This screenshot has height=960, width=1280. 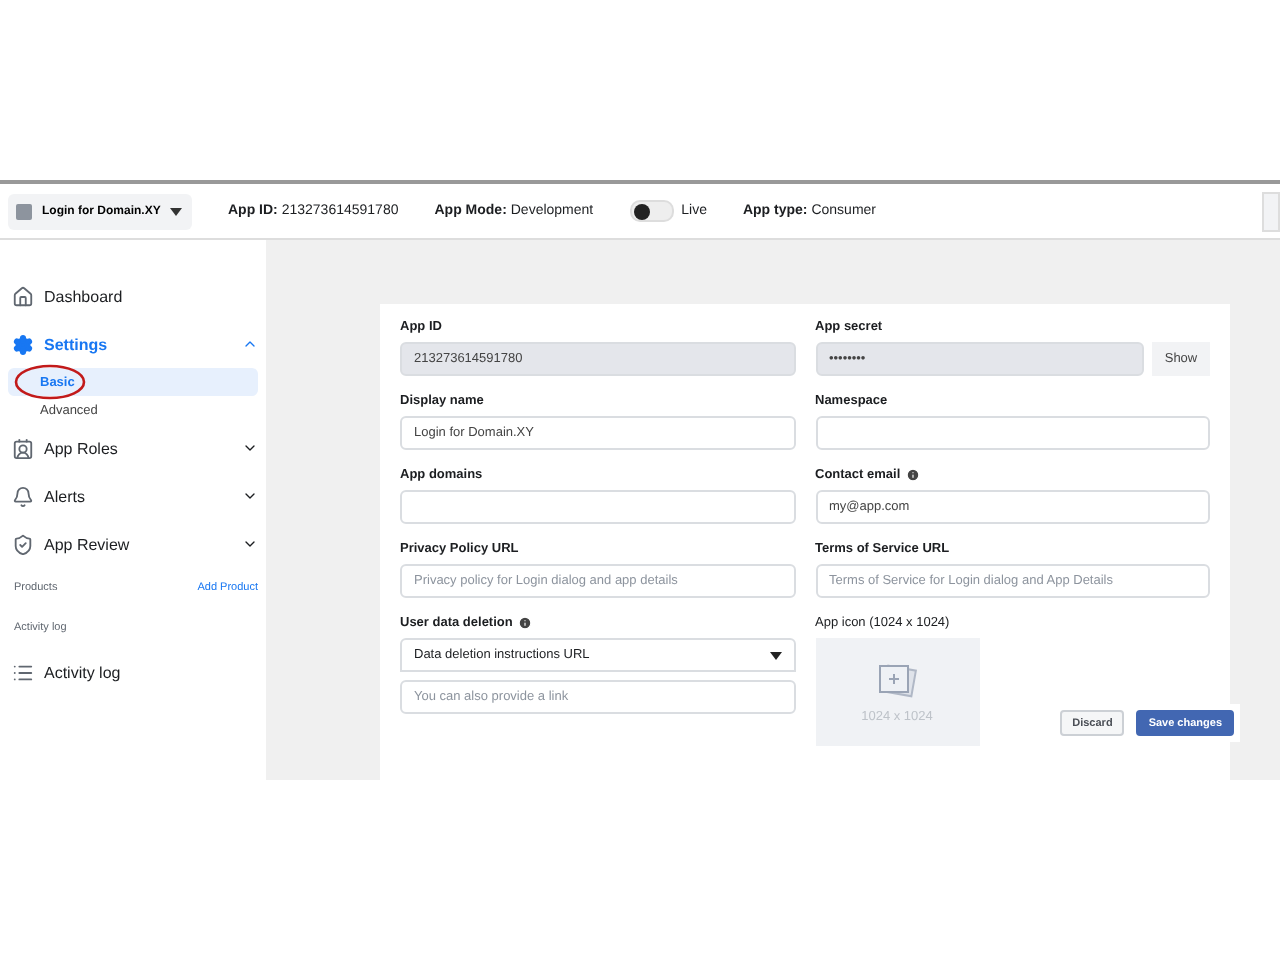 I want to click on image-placeholder-icon, so click(x=897, y=681).